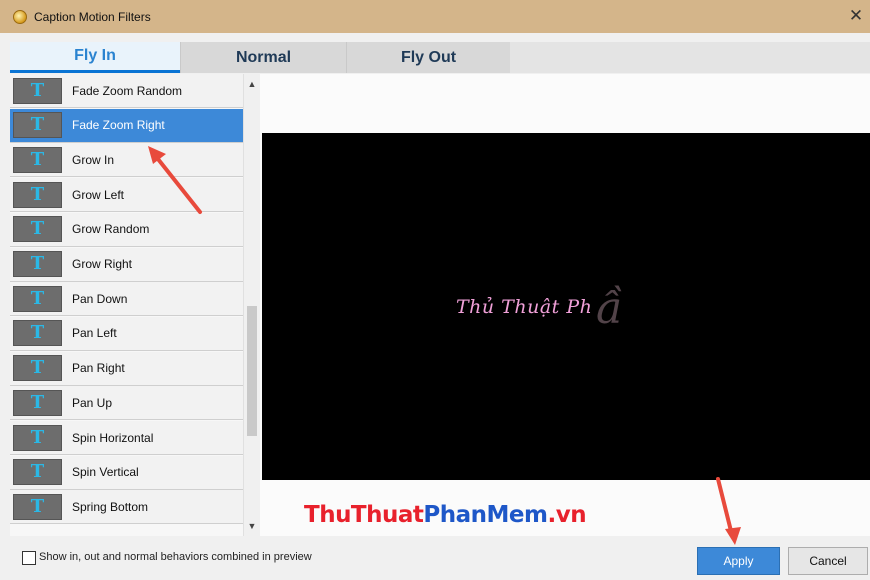  Describe the element at coordinates (102, 264) in the screenshot. I see `effect-label: Grow Right` at that location.